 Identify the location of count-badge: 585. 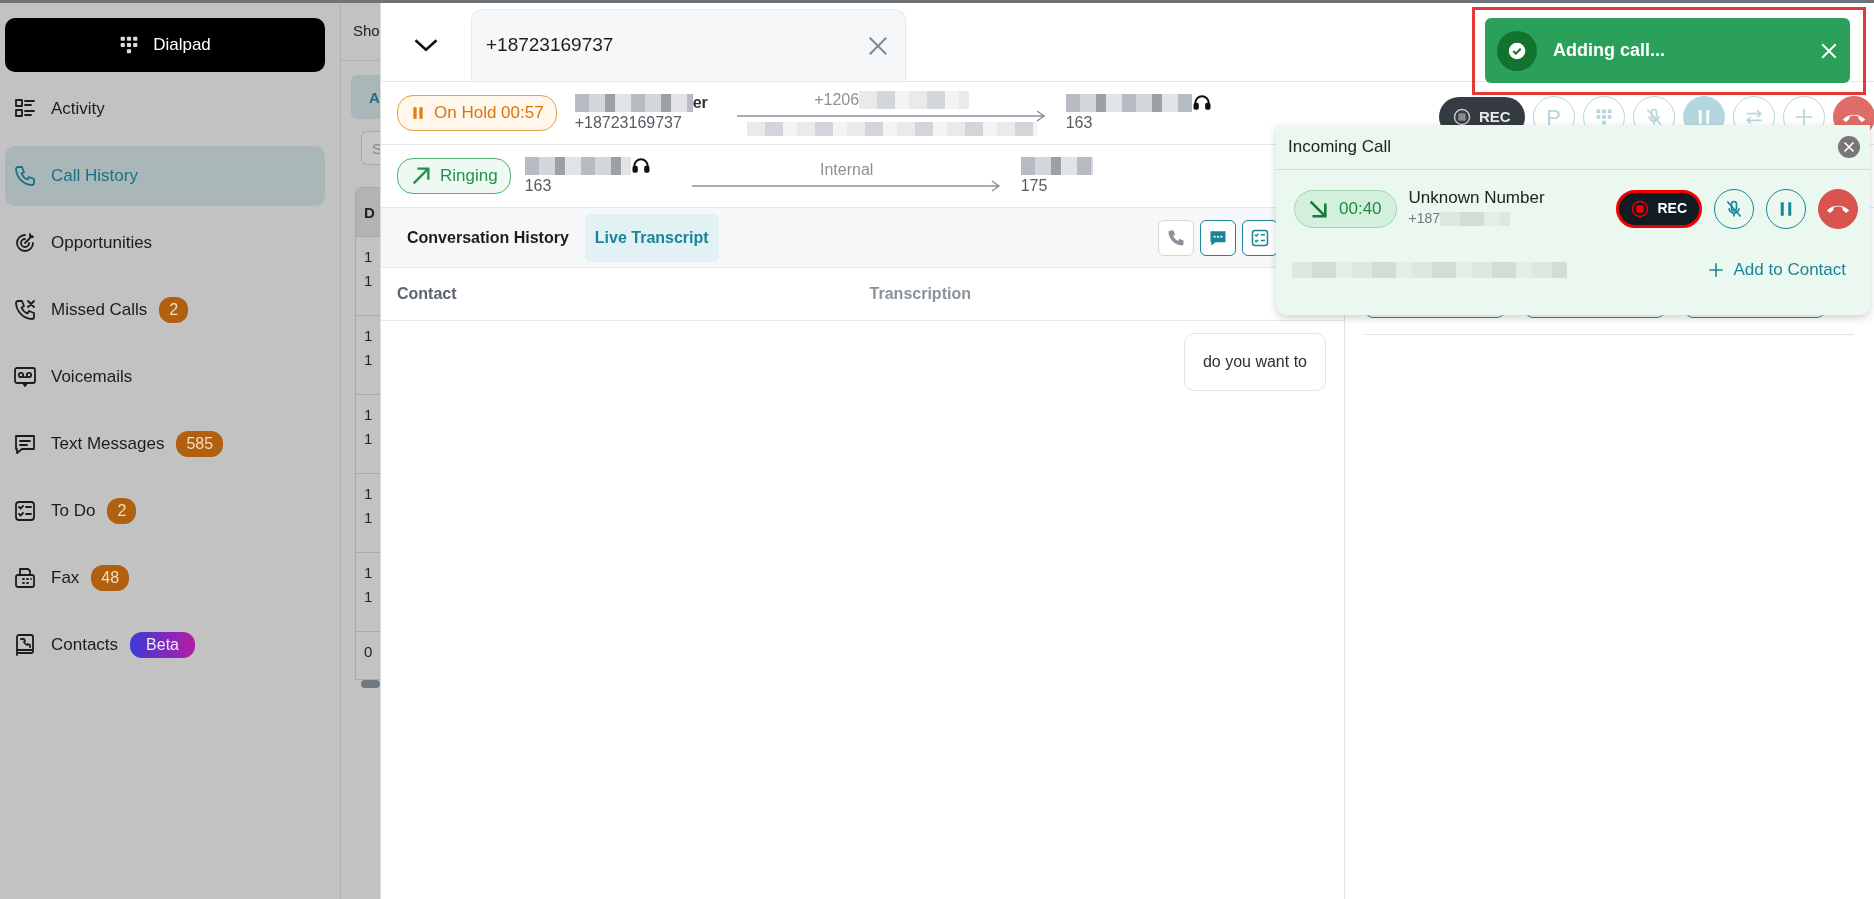
(200, 444).